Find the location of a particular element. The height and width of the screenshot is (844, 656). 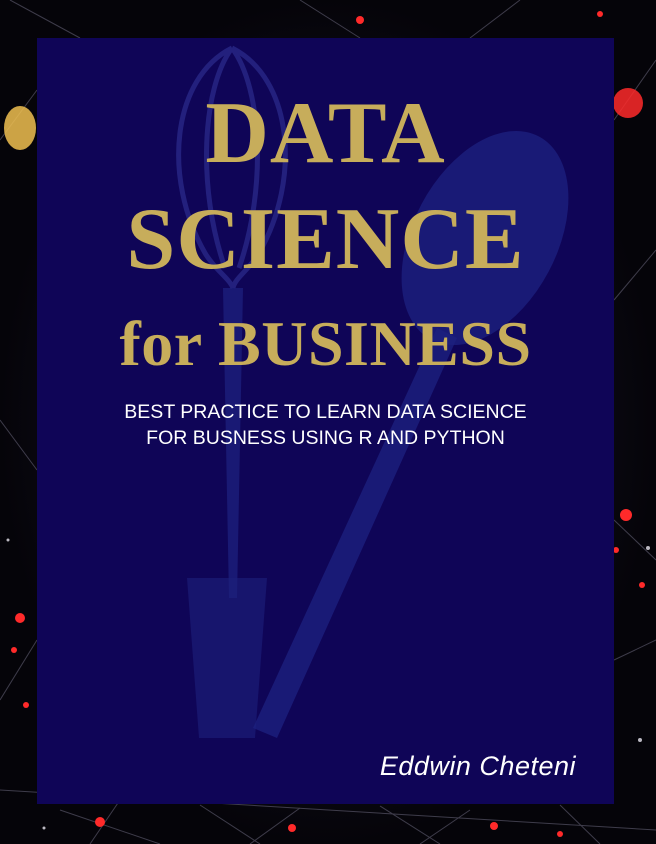

subtitle-line-2: FOR BUSNESS USING R AND PYTHON is located at coordinates (325, 438).